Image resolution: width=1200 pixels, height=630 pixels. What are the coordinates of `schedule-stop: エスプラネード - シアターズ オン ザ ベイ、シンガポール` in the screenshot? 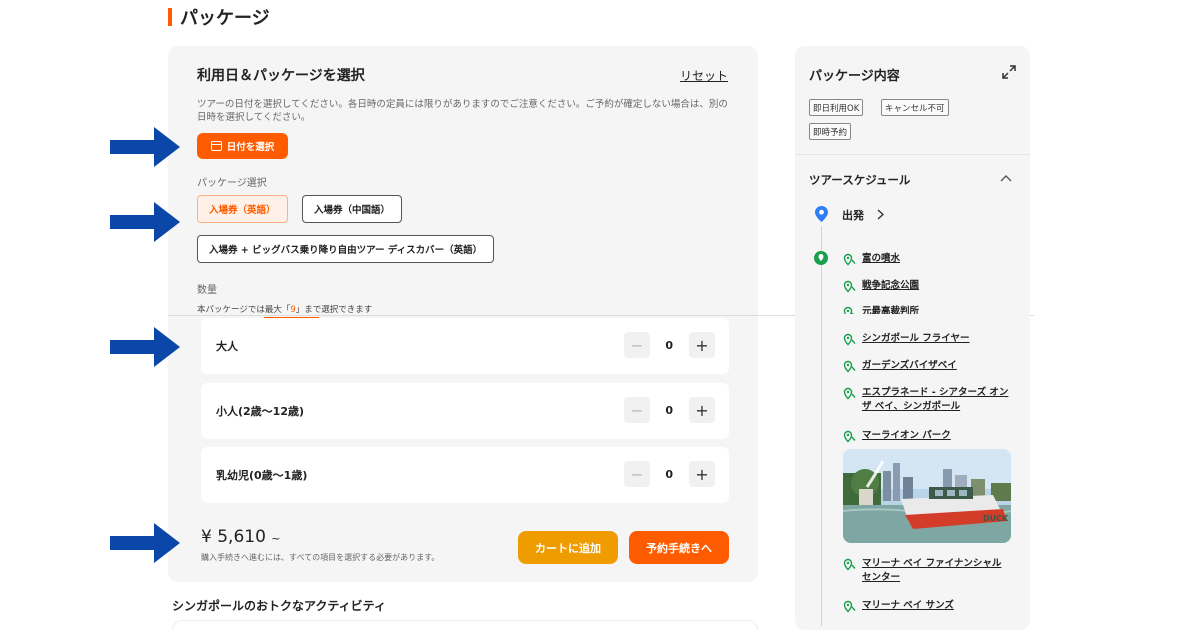 It's located at (926, 400).